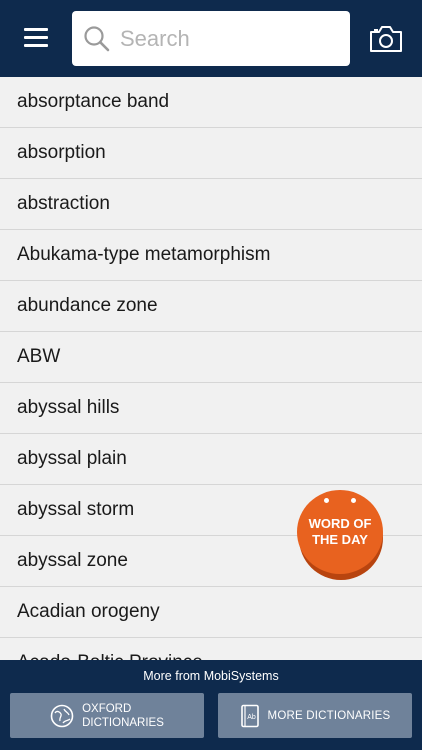  I want to click on word-list-item: Acado-Baltic Province, so click(211, 649).